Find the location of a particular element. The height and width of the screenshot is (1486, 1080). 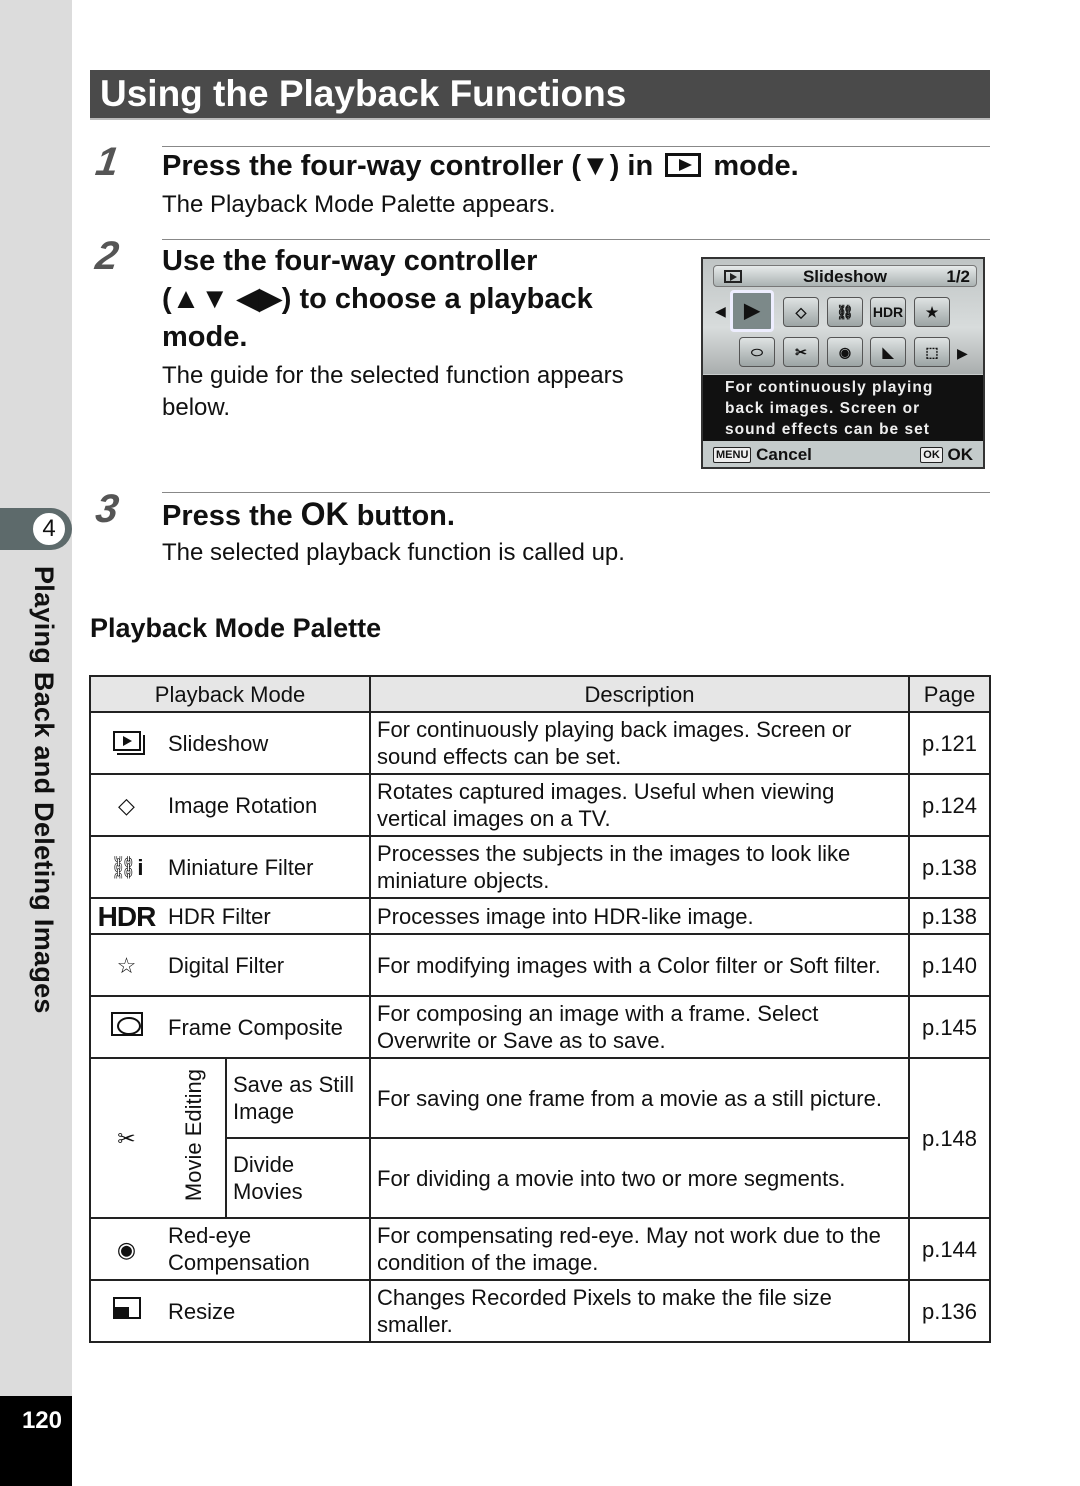

mode-name: Save as Still Image is located at coordinates (298, 1098).